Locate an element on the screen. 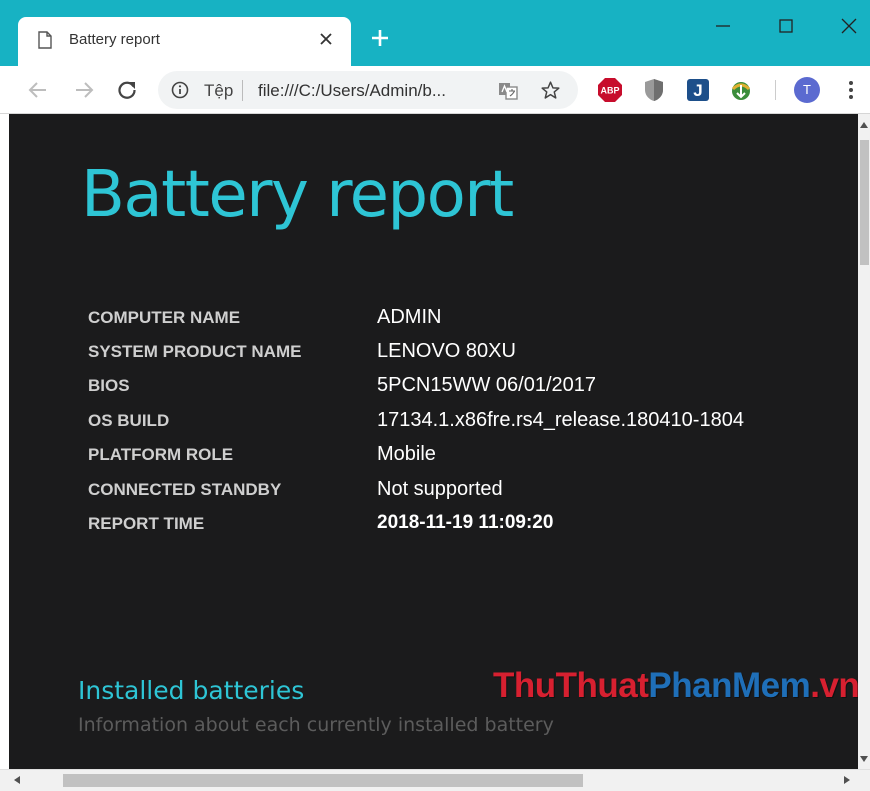  info-row-platform-role: PLATFORM ROLE Mobile is located at coordinates (433, 459).